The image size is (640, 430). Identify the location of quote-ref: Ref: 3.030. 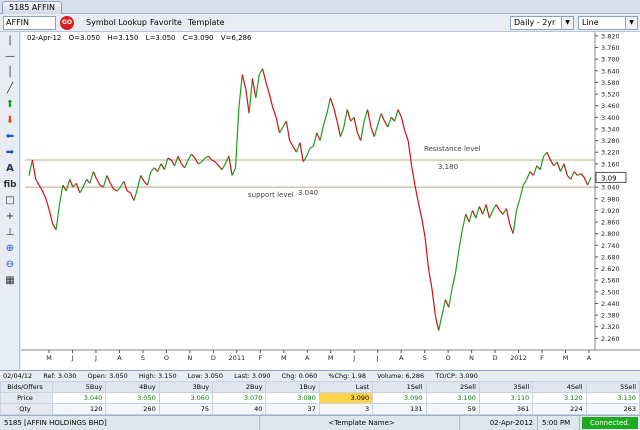
(60, 376).